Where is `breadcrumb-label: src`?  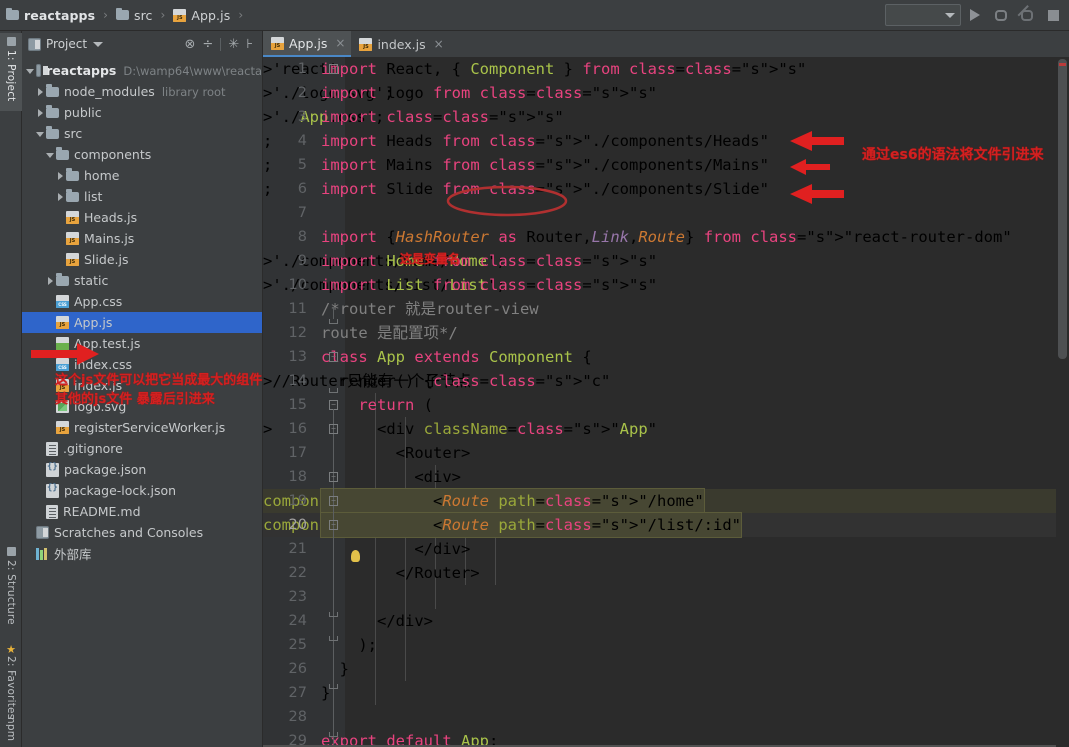 breadcrumb-label: src is located at coordinates (143, 15).